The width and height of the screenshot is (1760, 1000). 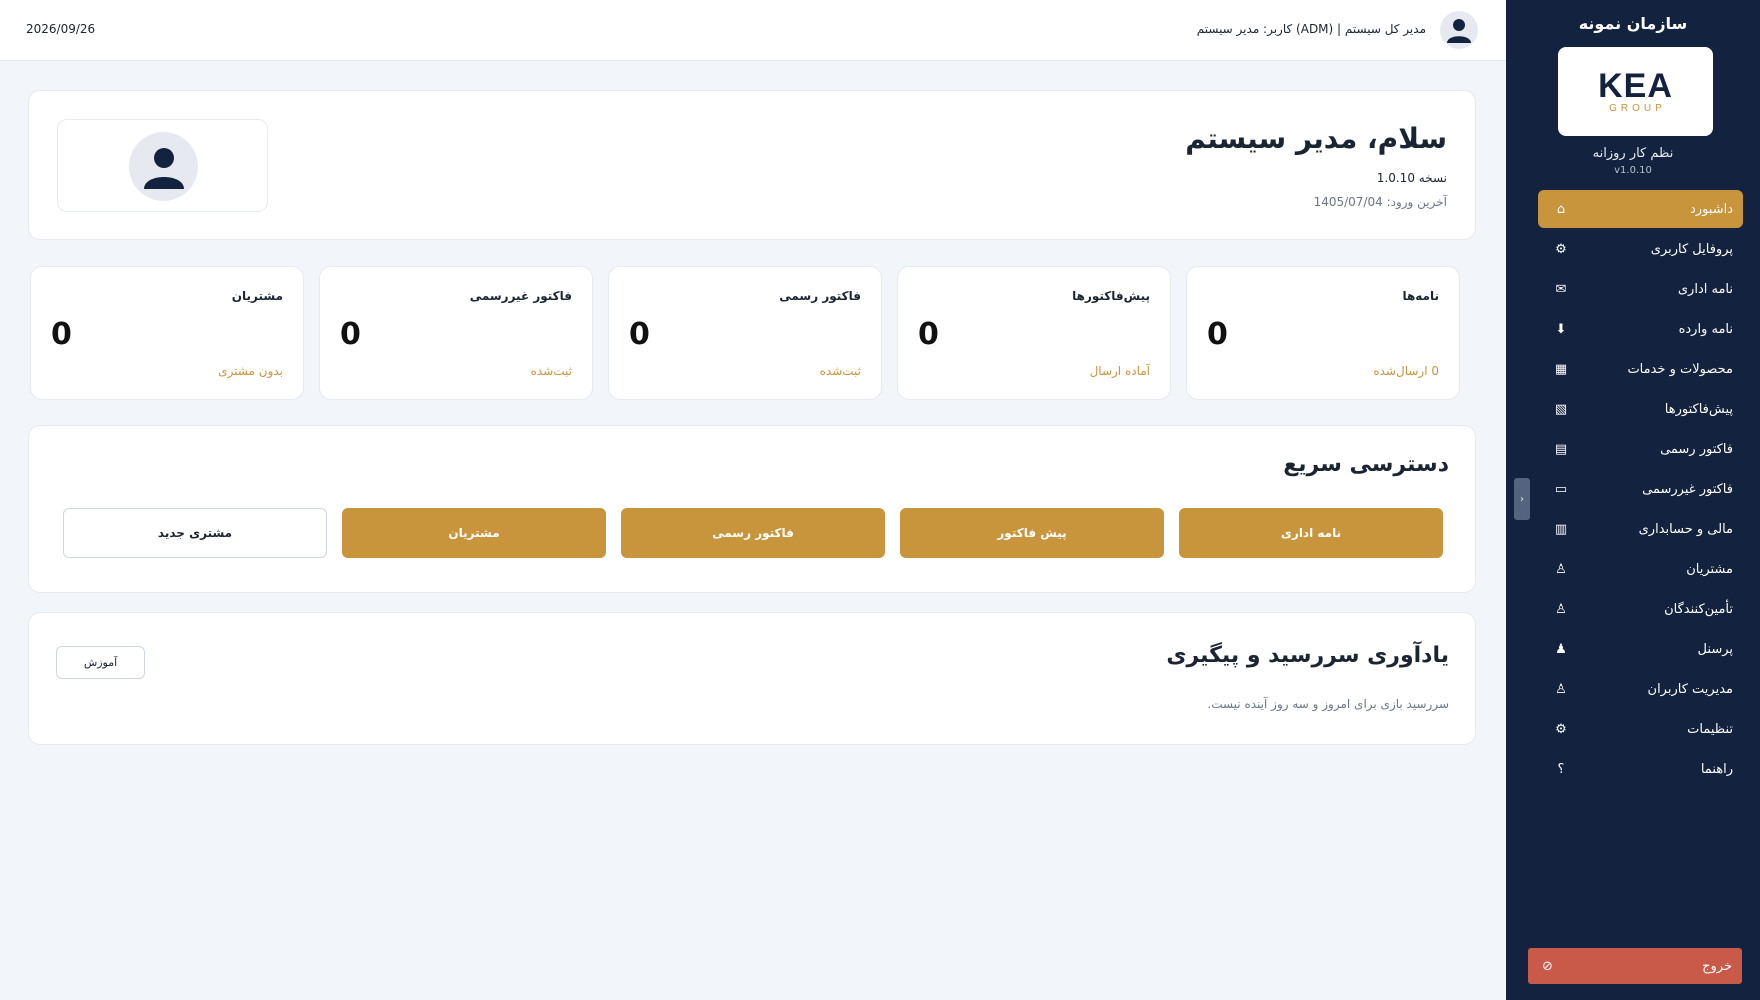 I want to click on tutorial-button: آموزش, so click(x=100, y=662).